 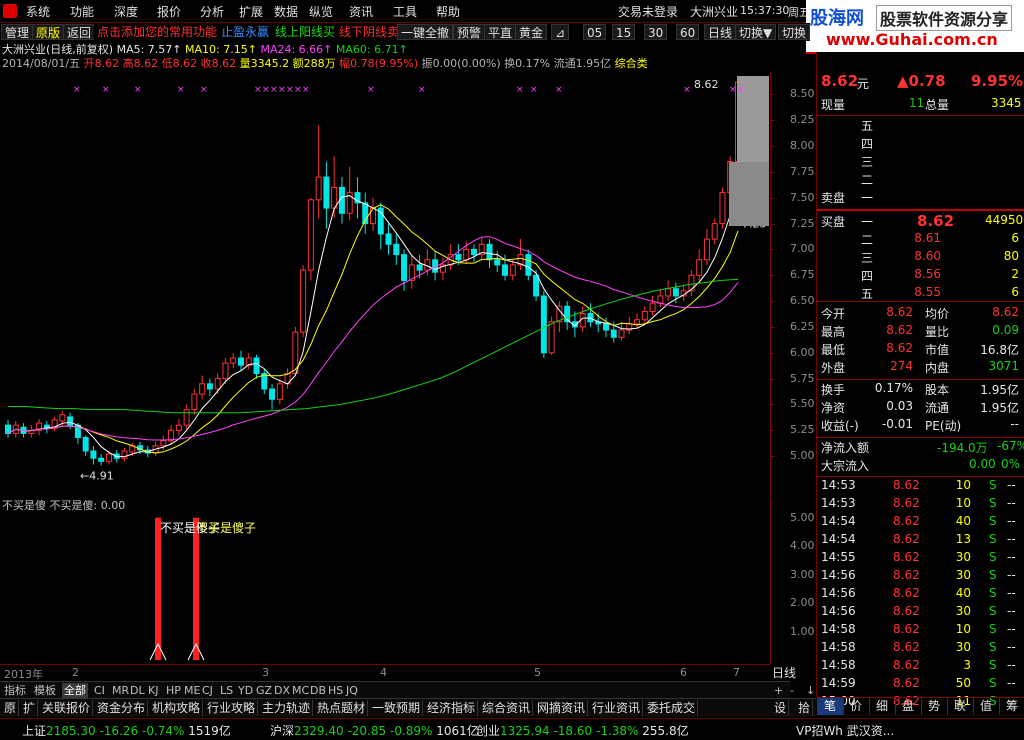 I want to click on alert-button: 预警, so click(x=469, y=32).